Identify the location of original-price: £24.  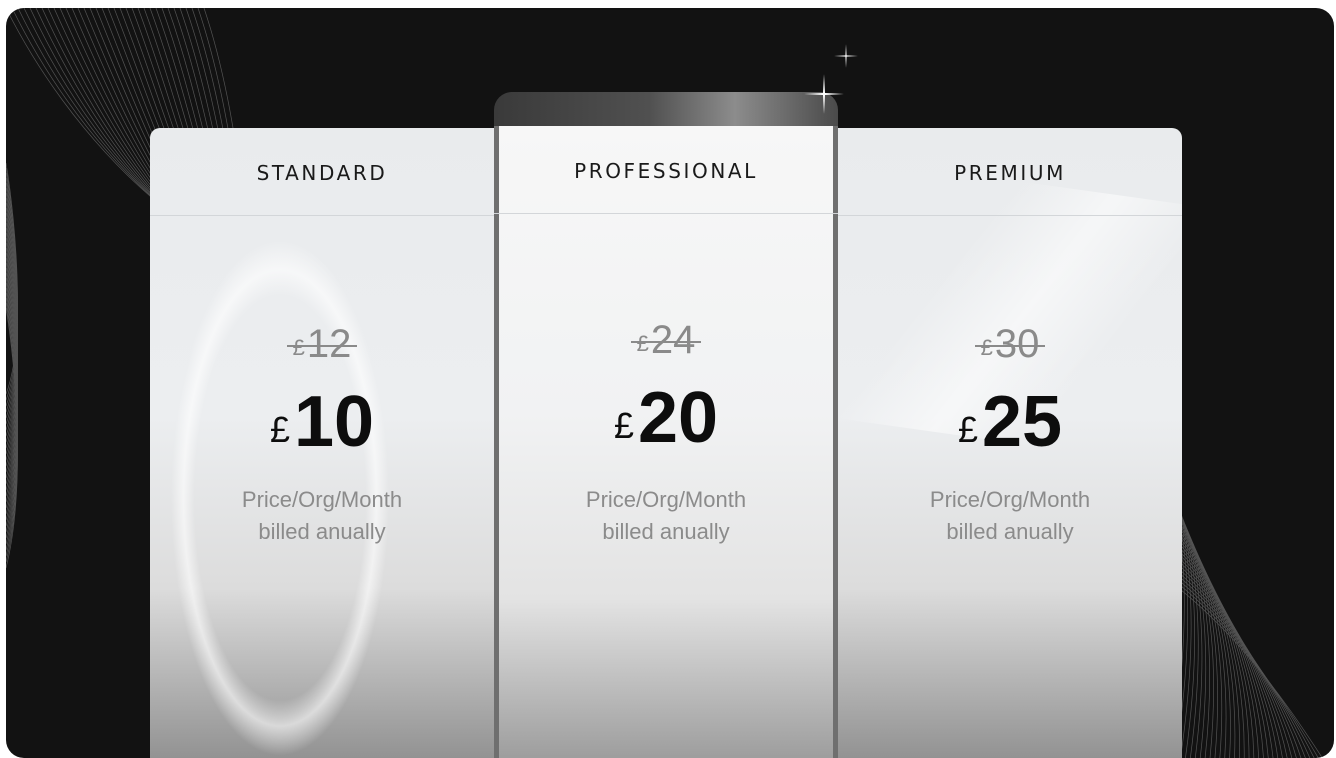
(666, 340).